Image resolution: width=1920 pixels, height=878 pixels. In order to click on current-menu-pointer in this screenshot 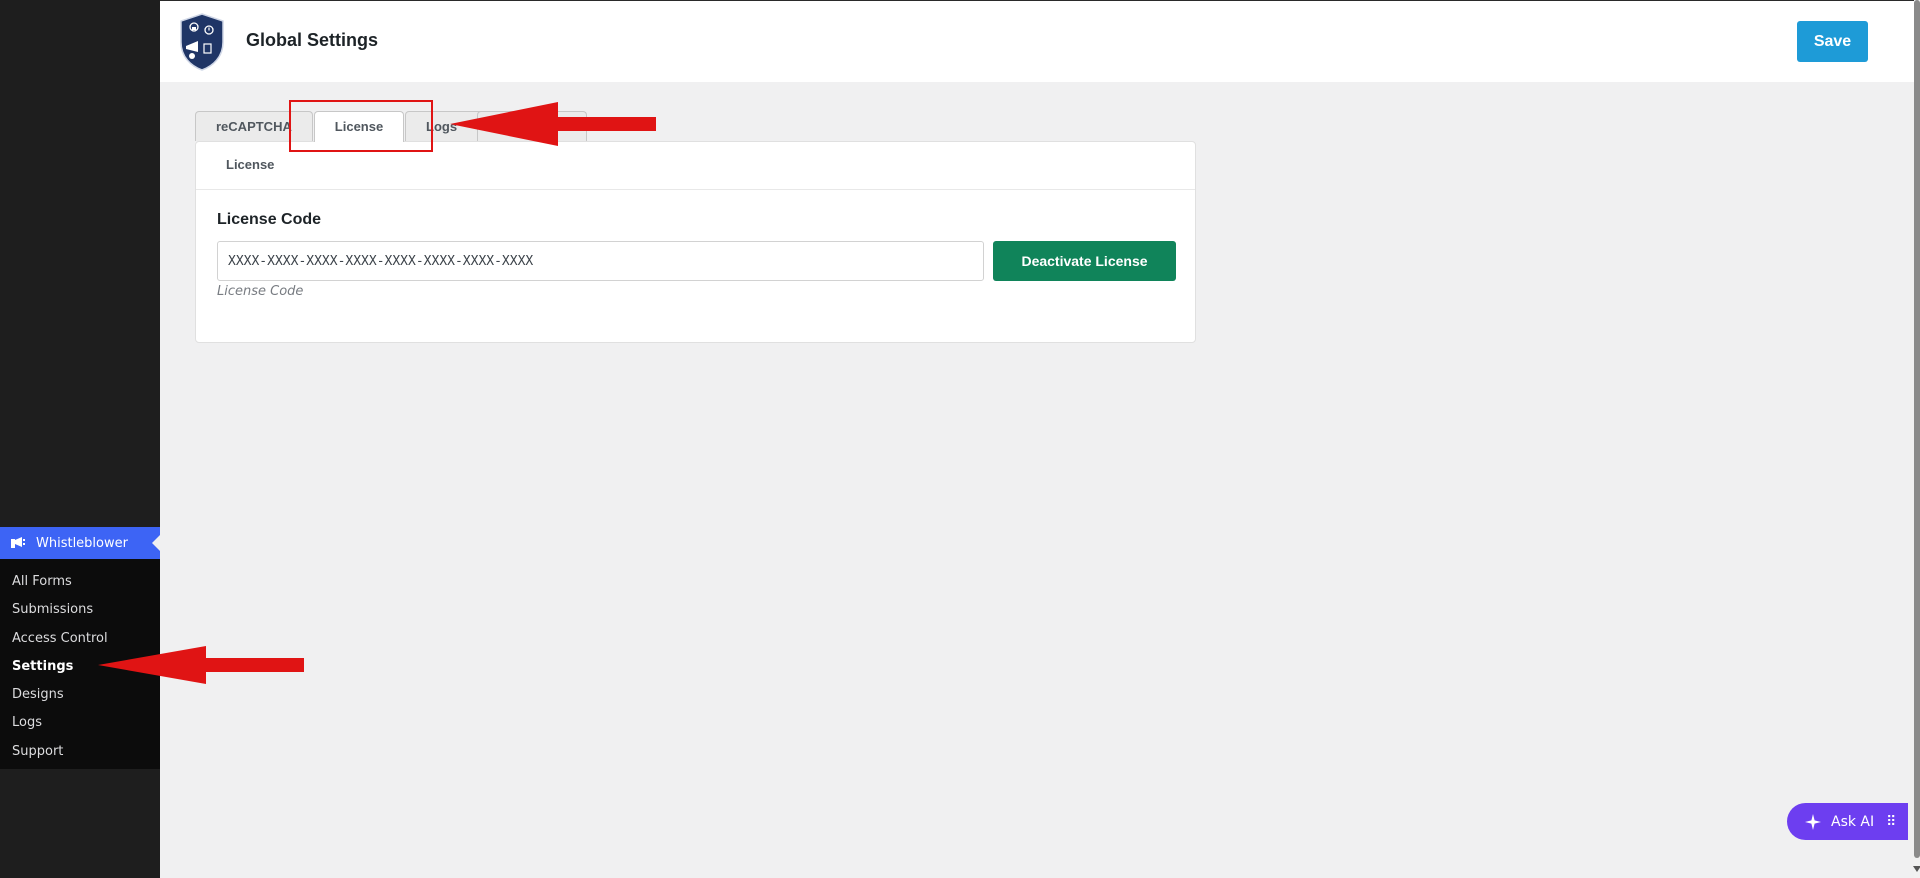, I will do `click(156, 543)`.